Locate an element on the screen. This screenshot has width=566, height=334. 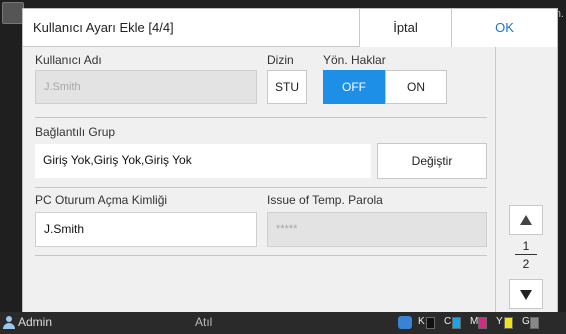
user-icon is located at coordinates (9, 322).